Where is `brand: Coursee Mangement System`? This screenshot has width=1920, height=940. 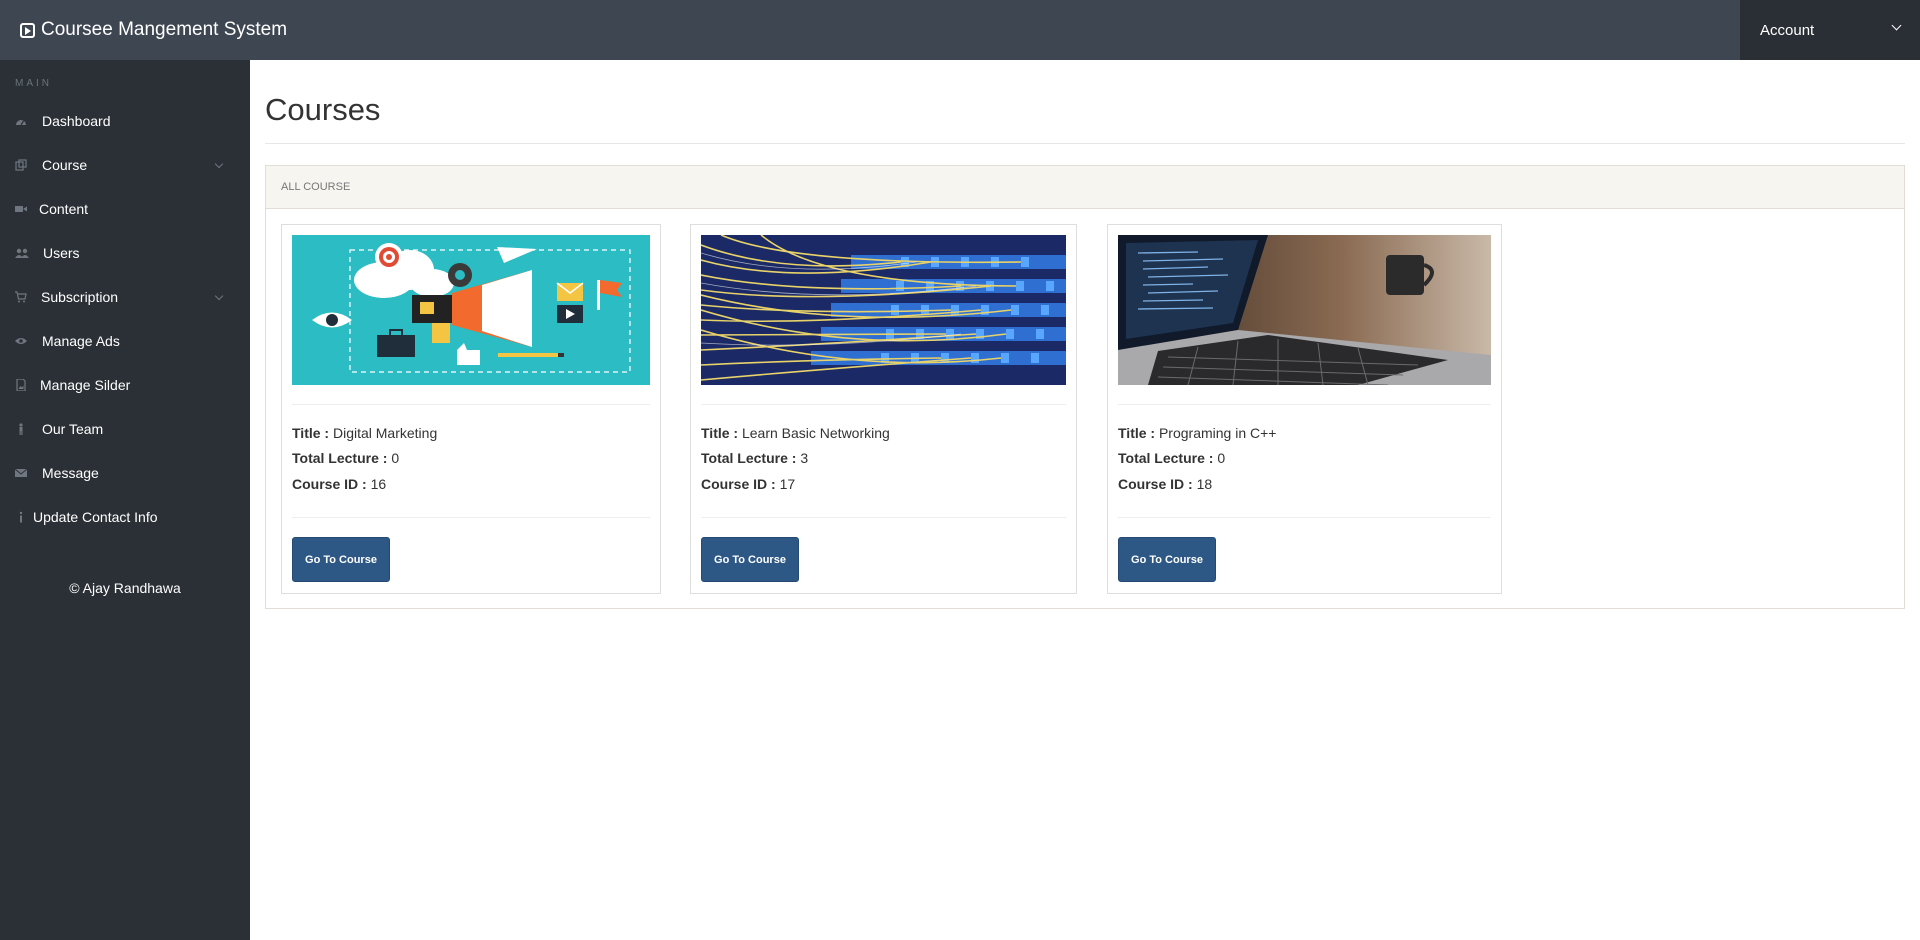 brand: Coursee Mangement System is located at coordinates (153, 30).